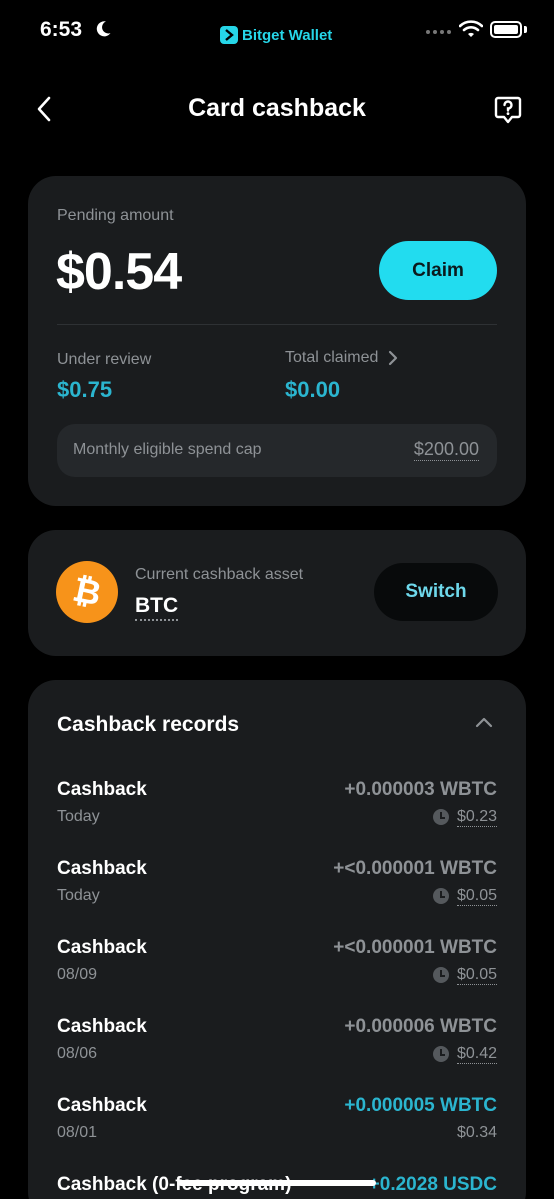  What do you see at coordinates (115, 215) in the screenshot?
I see `pending-label: Pending amount` at bounding box center [115, 215].